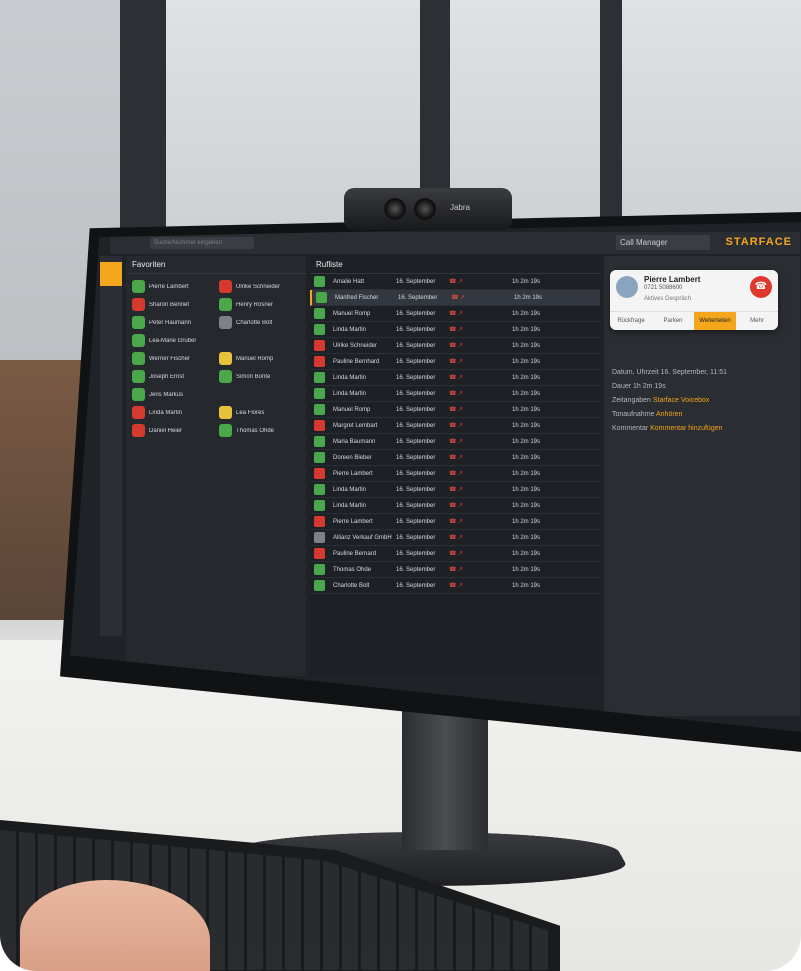  Describe the element at coordinates (355, 345) in the screenshot. I see `call-name: Ulrike Schneider` at that location.